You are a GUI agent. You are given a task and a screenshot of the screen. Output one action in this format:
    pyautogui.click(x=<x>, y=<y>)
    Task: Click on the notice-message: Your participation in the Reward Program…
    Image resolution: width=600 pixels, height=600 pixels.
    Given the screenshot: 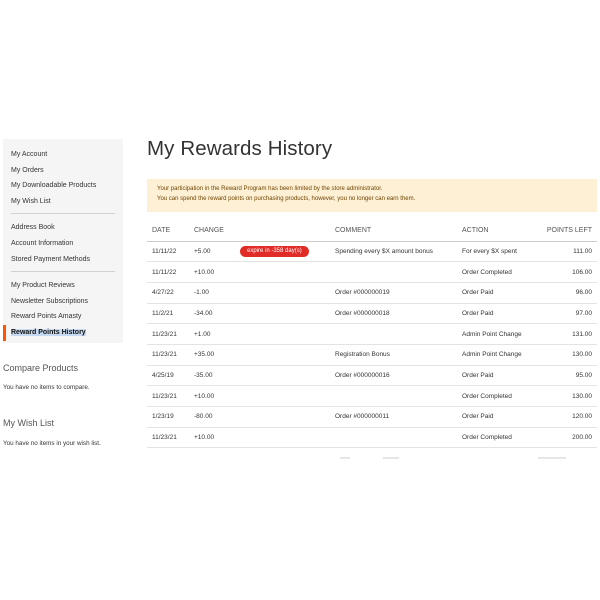 What is the action you would take?
    pyautogui.click(x=372, y=195)
    